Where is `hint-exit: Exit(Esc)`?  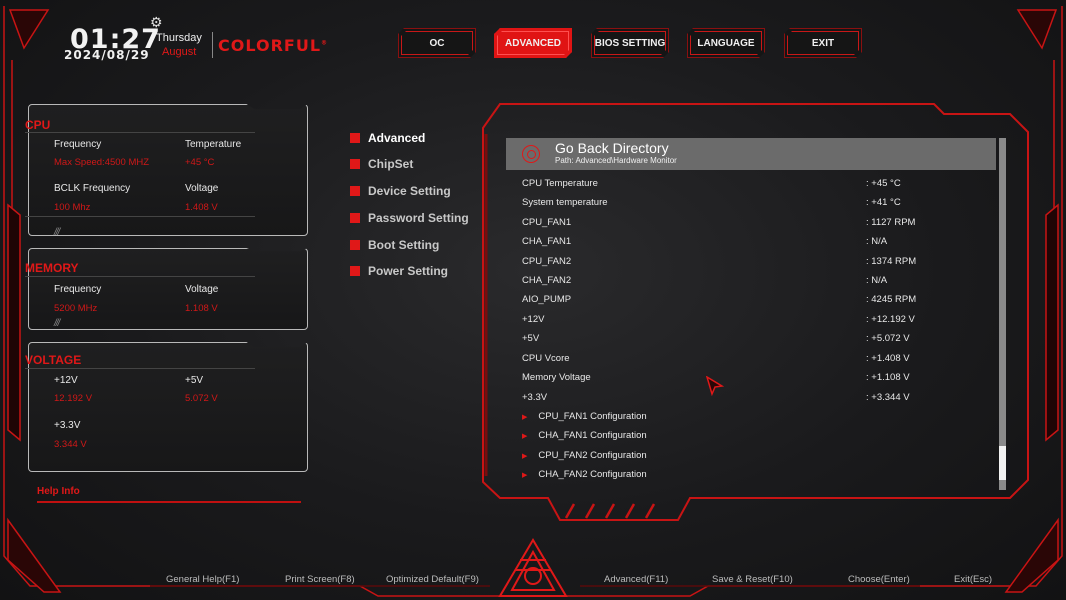 hint-exit: Exit(Esc) is located at coordinates (973, 579).